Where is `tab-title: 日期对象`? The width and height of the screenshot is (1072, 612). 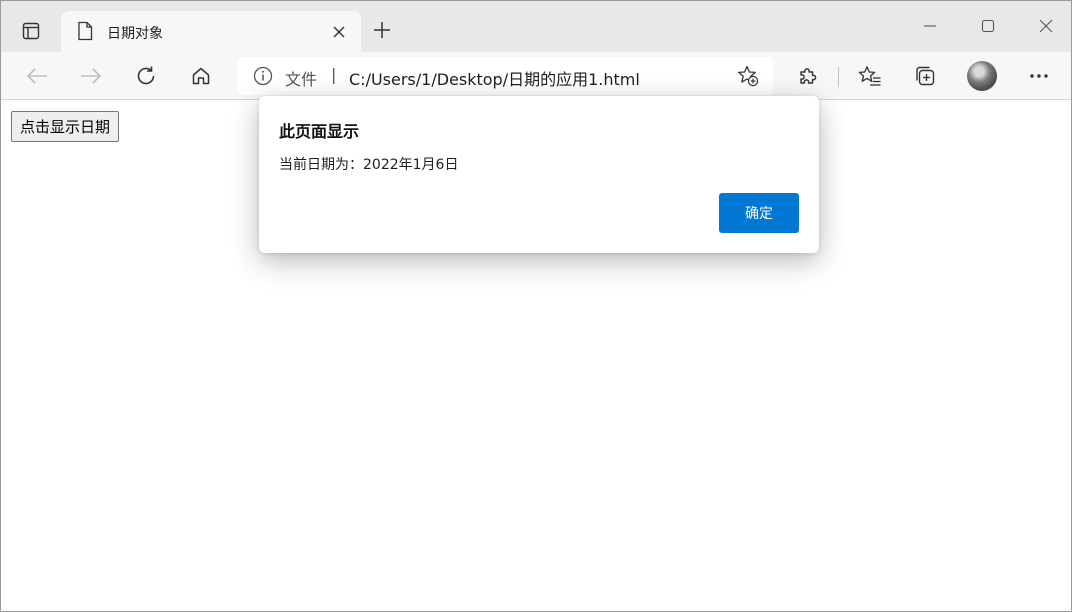
tab-title: 日期对象 is located at coordinates (135, 34).